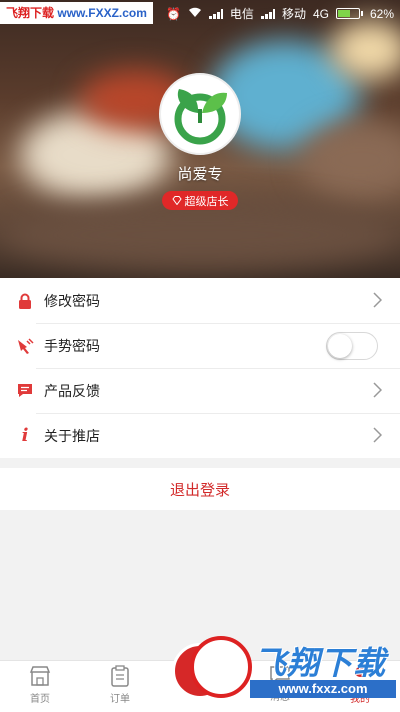  Describe the element at coordinates (200, 117) in the screenshot. I see `sprout-logo-icon` at that location.